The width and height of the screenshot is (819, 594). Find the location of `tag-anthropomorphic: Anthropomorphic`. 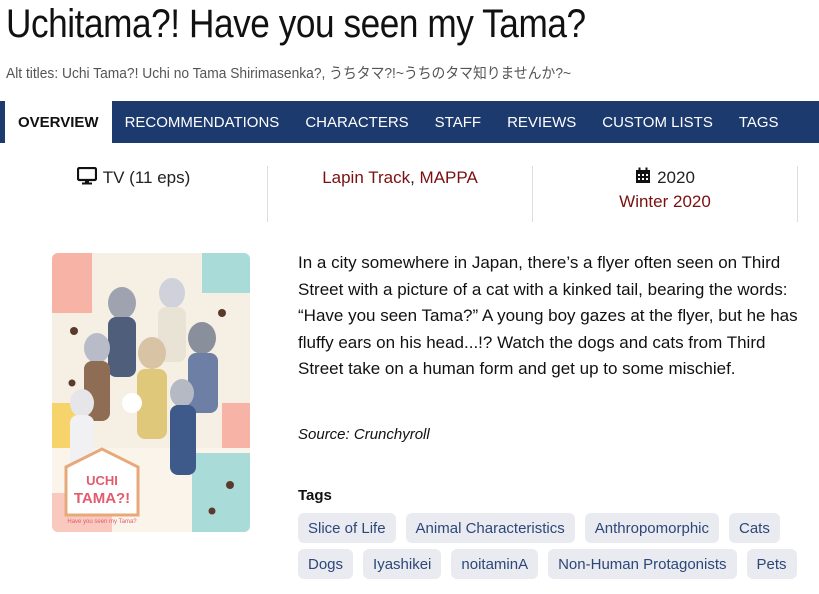

tag-anthropomorphic: Anthropomorphic is located at coordinates (651, 528).